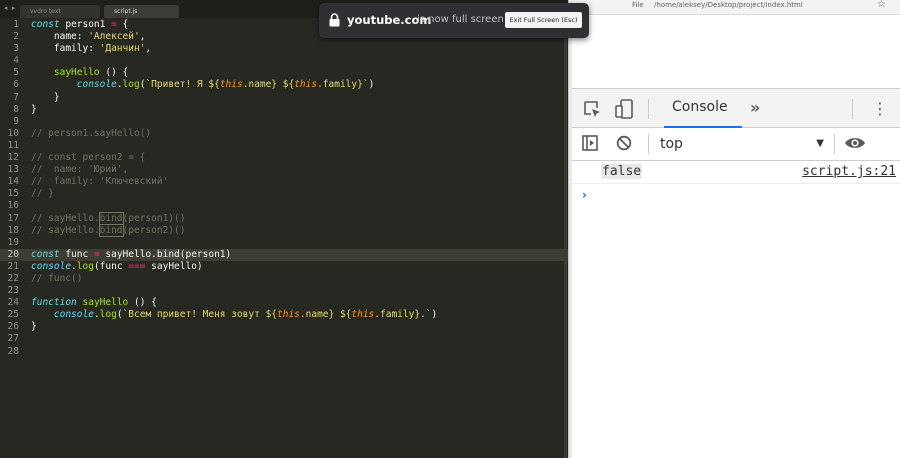  I want to click on code-token: func, so click(76, 254).